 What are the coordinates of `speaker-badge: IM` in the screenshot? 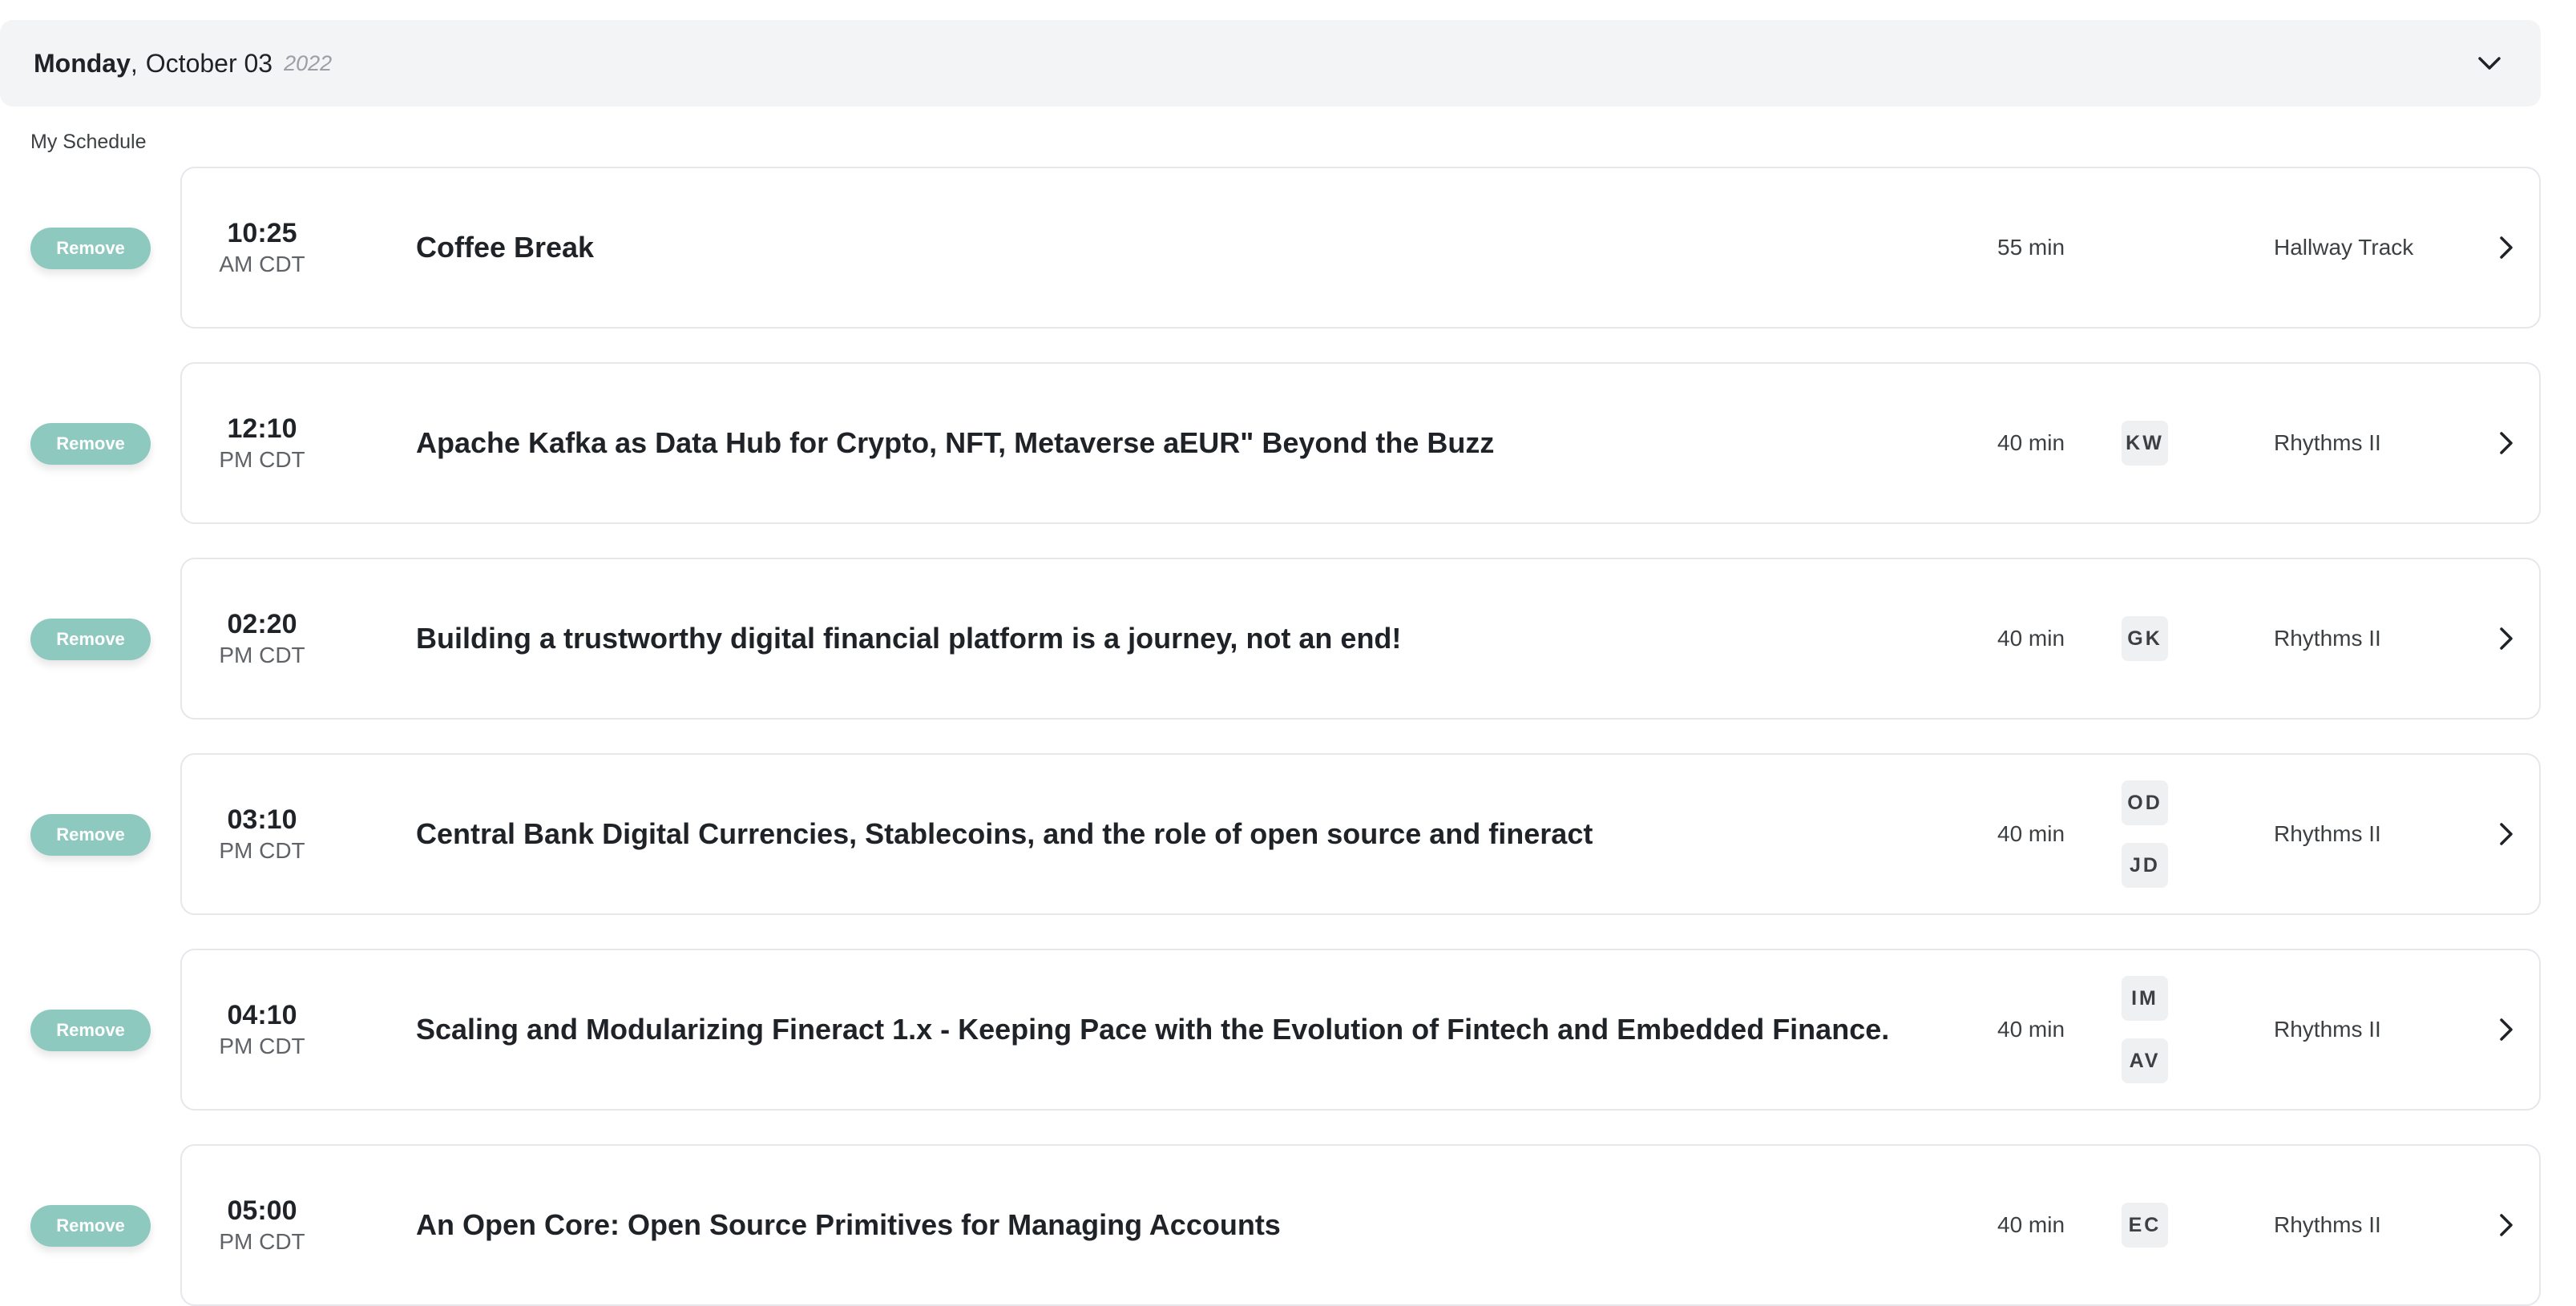 It's located at (2145, 998).